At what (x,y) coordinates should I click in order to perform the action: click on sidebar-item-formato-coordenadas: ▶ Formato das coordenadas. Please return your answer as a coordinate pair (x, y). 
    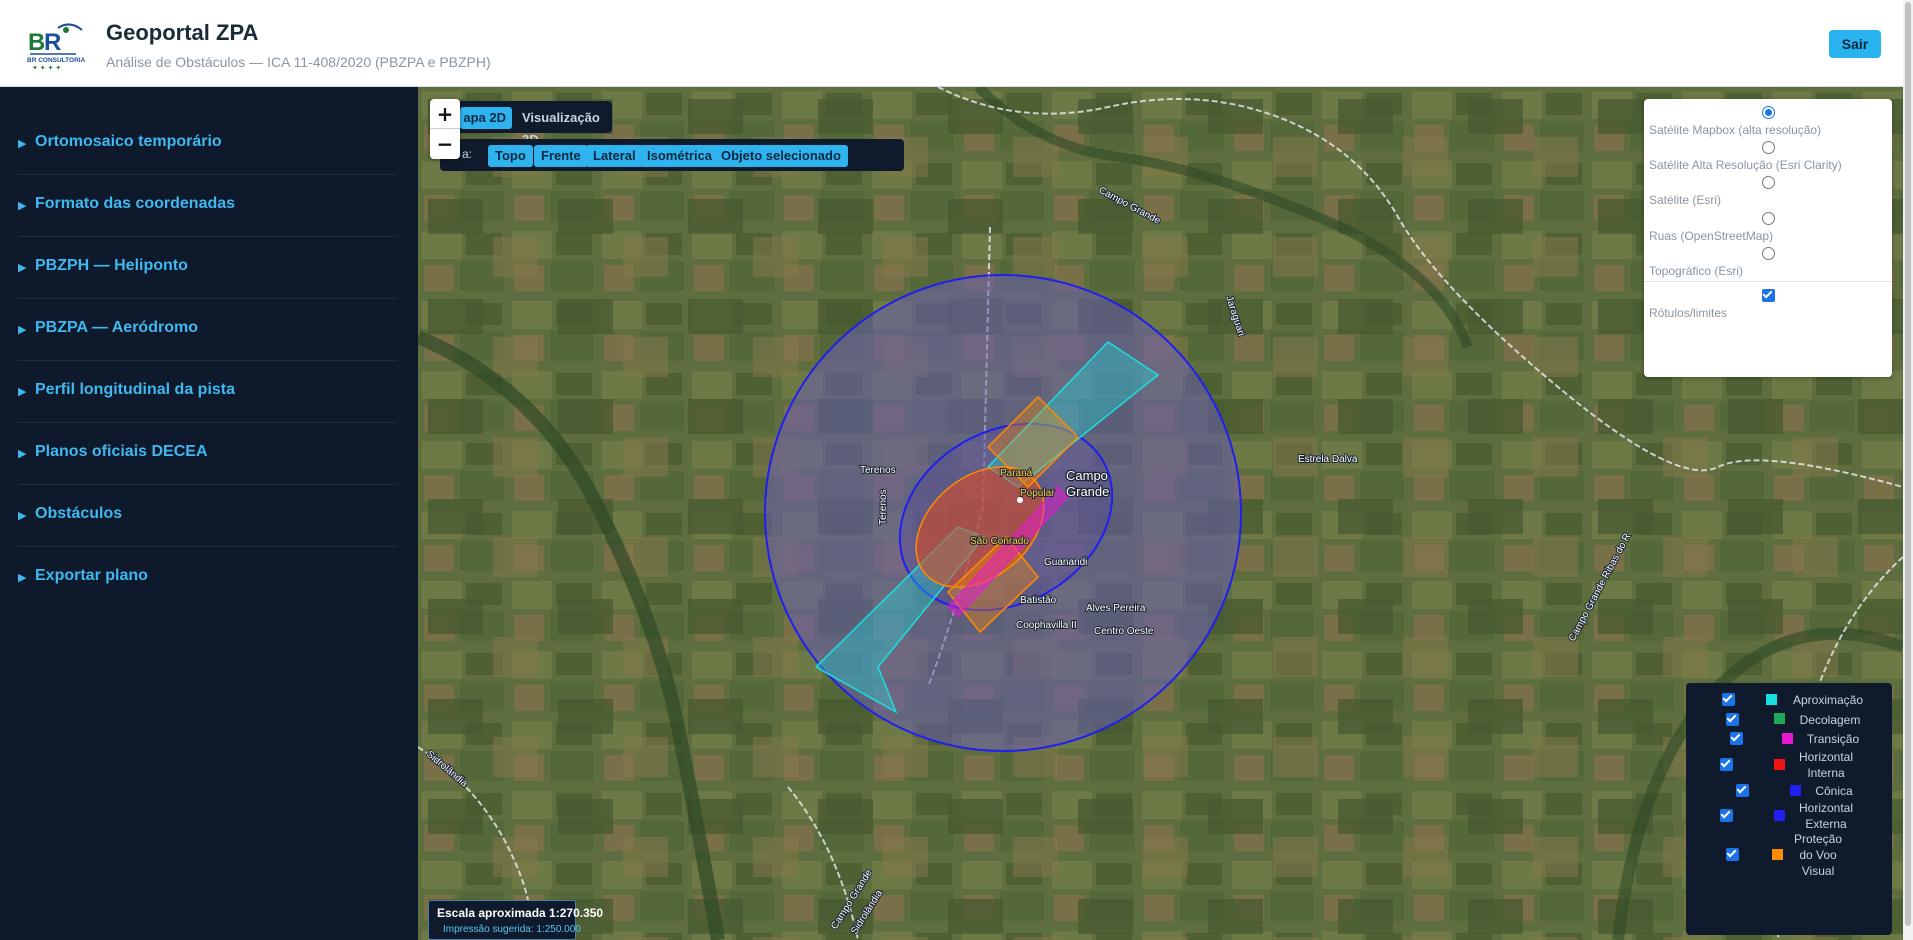
    Looking at the image, I should click on (207, 206).